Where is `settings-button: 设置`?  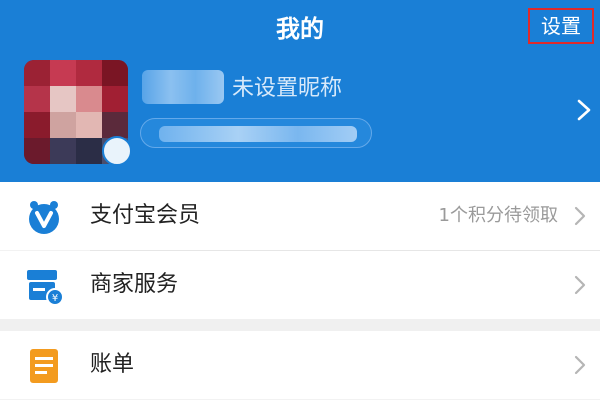
settings-button: 设置 is located at coordinates (561, 26).